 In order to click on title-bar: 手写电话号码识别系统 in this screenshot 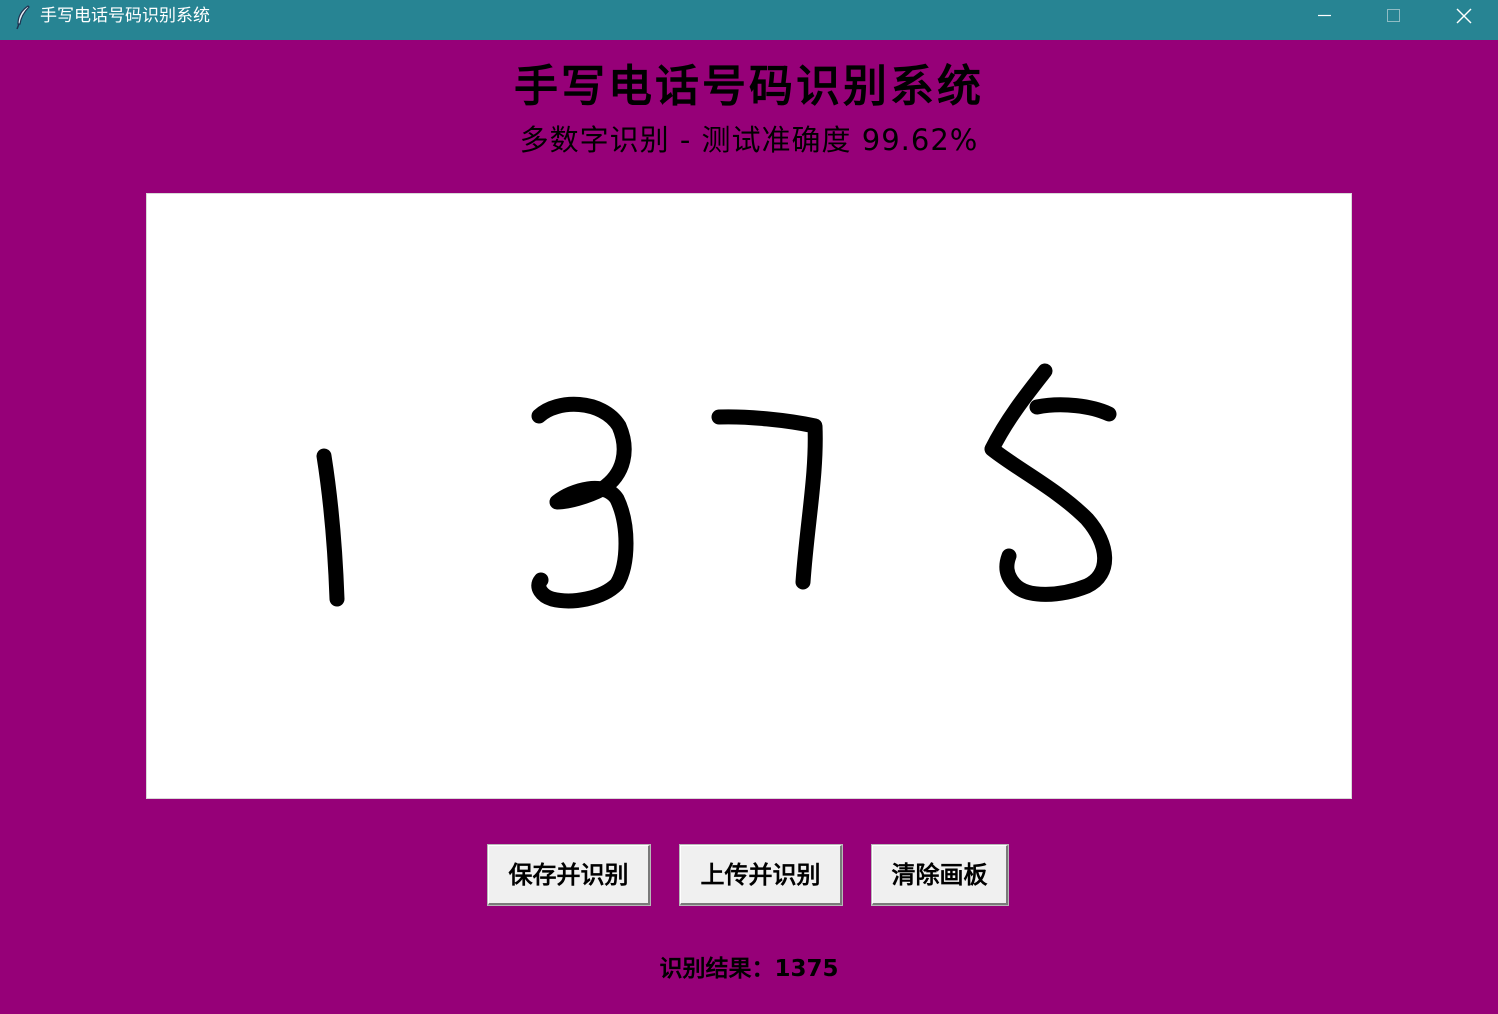, I will do `click(749, 20)`.